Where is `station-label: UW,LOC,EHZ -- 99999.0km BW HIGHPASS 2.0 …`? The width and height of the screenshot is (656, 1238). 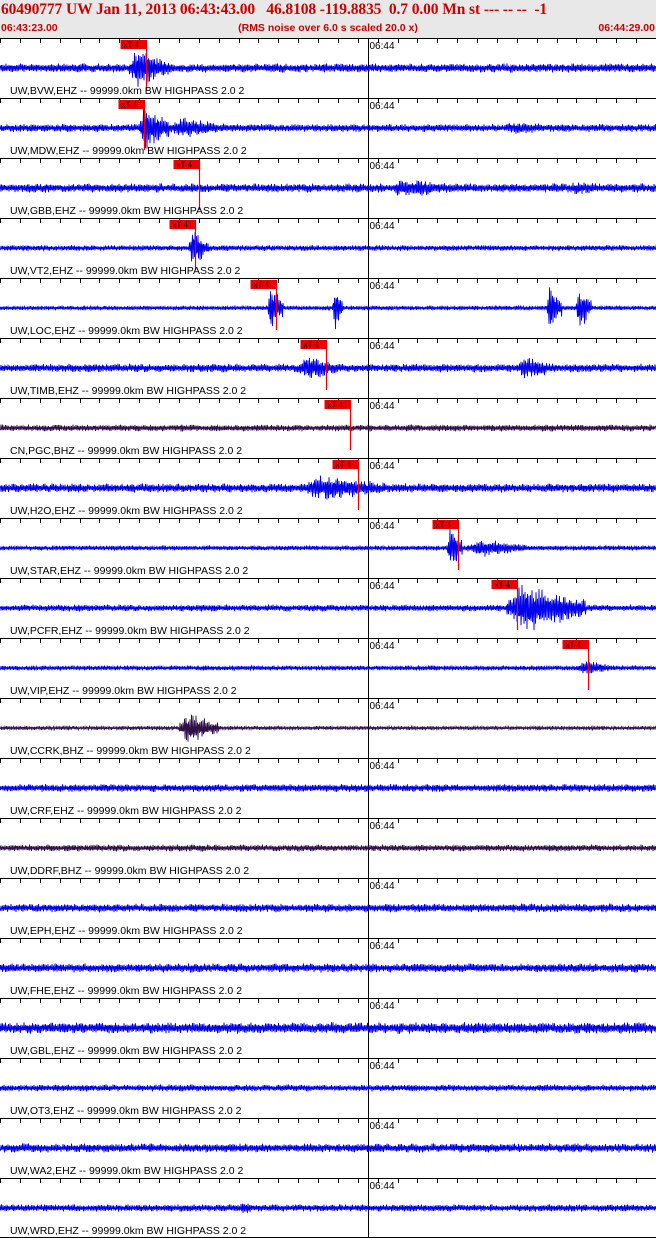
station-label: UW,LOC,EHZ -- 99999.0km BW HIGHPASS 2.0 … is located at coordinates (126, 331).